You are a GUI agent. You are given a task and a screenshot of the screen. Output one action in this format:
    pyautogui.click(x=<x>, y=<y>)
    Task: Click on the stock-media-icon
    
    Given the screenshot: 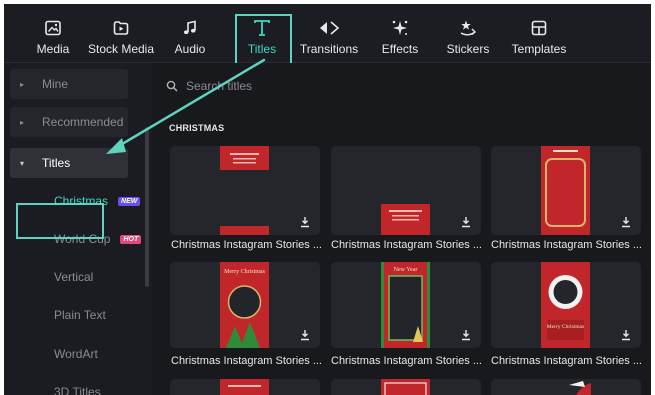 What is the action you would take?
    pyautogui.click(x=121, y=28)
    